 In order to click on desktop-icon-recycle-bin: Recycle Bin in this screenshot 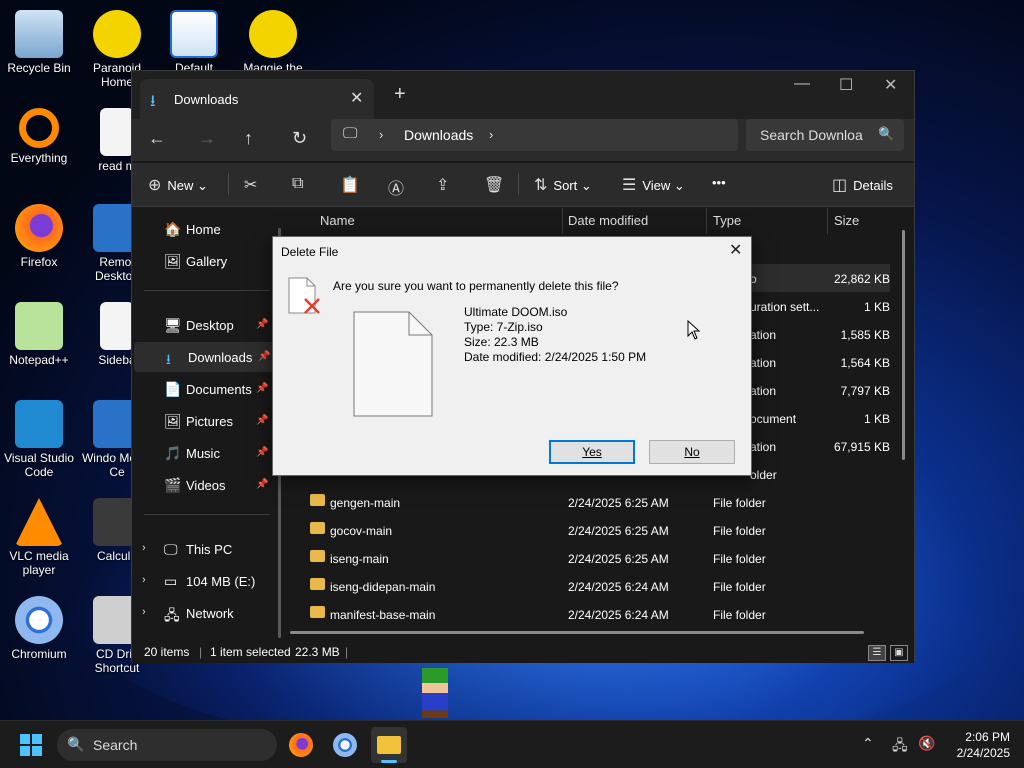, I will do `click(39, 42)`.